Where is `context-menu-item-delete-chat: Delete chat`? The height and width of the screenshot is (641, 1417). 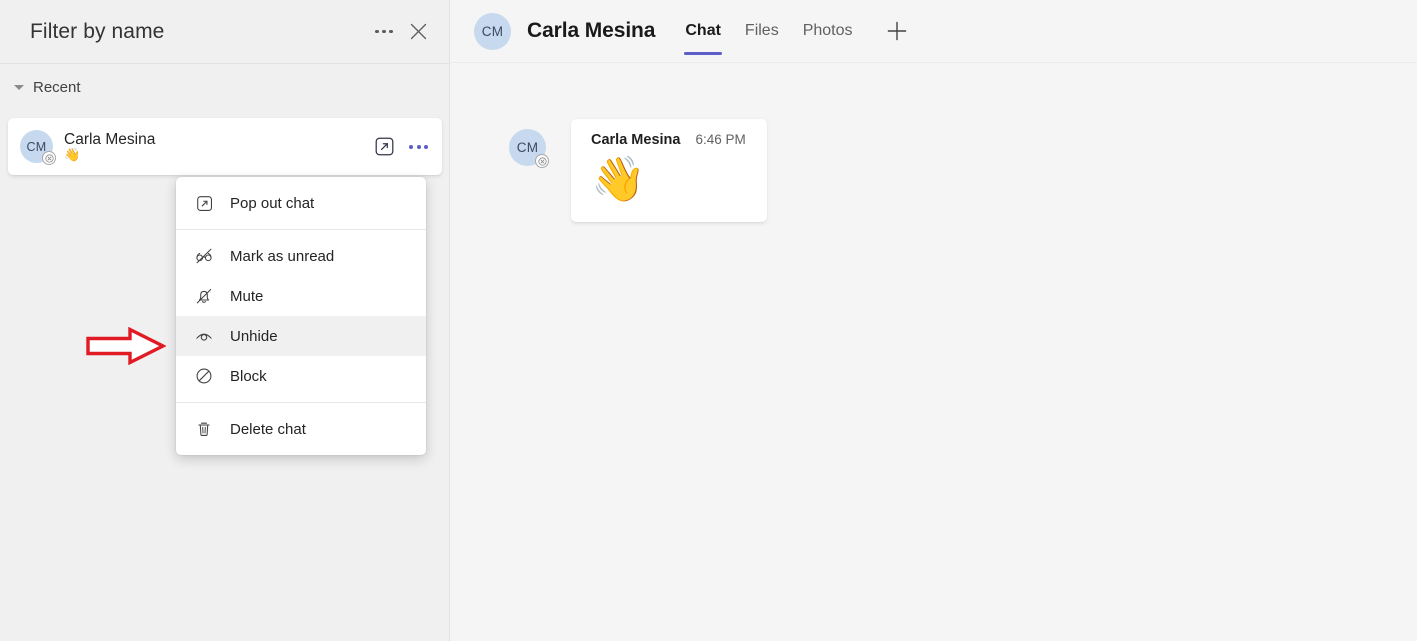
context-menu-item-delete-chat: Delete chat is located at coordinates (301, 429).